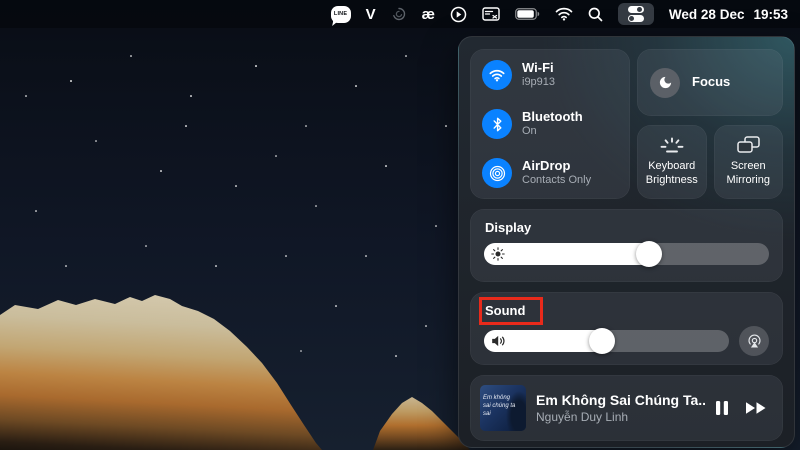  I want to click on bluetooth-circle-icon, so click(497, 124).